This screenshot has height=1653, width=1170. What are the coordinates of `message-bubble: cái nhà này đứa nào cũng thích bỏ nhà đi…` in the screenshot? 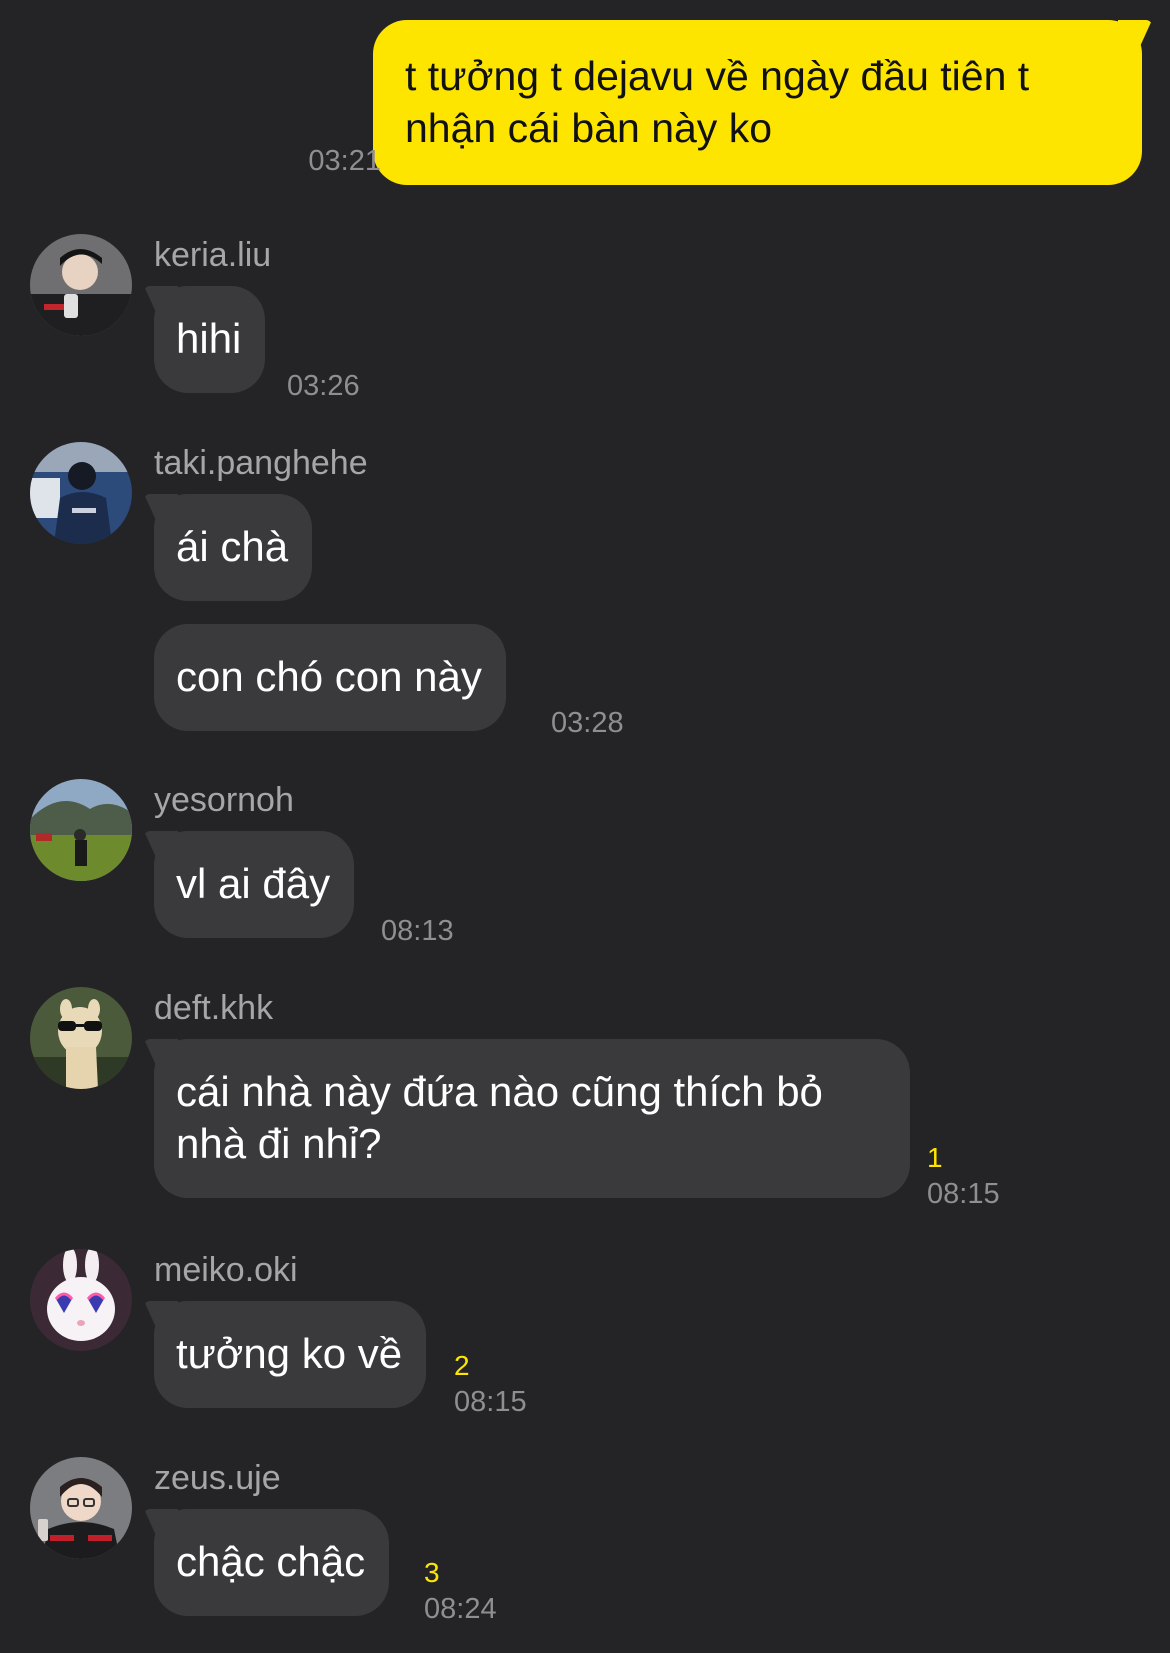 It's located at (532, 1118).